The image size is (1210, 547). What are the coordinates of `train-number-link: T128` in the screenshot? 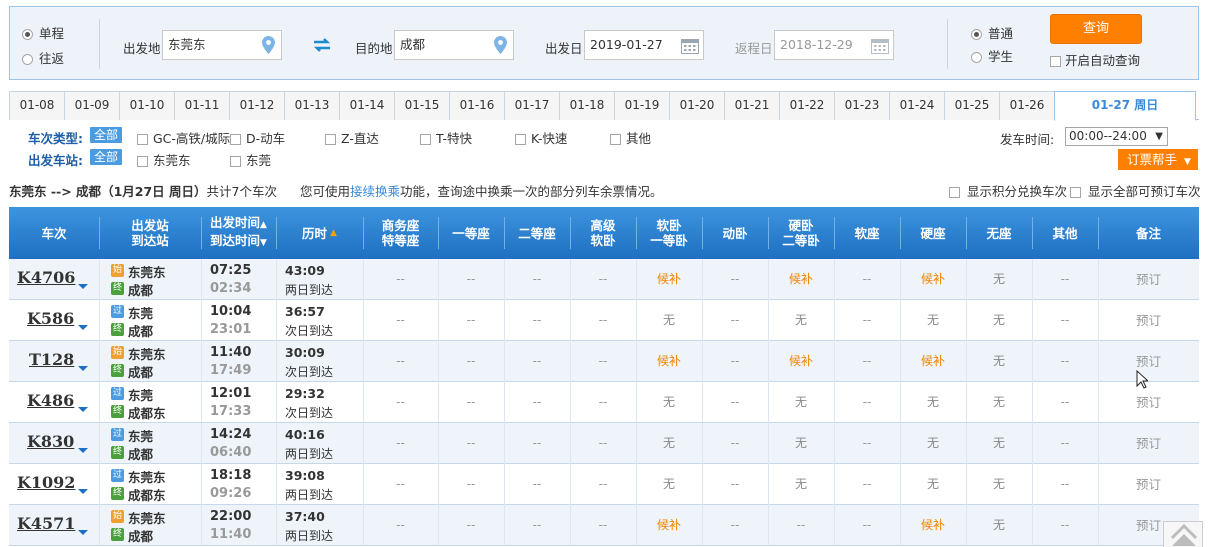 It's located at (51, 359).